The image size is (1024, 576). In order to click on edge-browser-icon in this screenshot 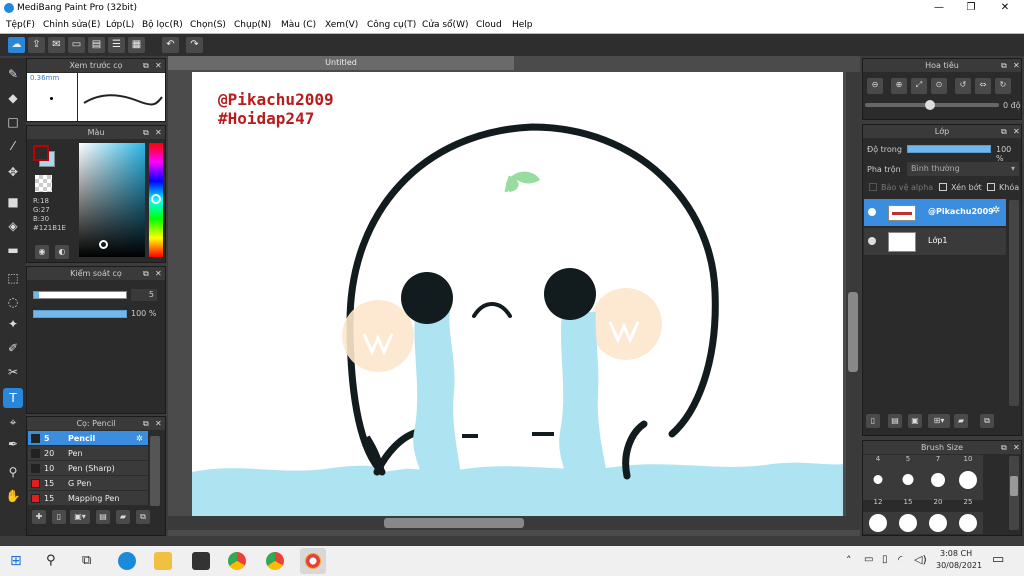, I will do `click(127, 561)`.